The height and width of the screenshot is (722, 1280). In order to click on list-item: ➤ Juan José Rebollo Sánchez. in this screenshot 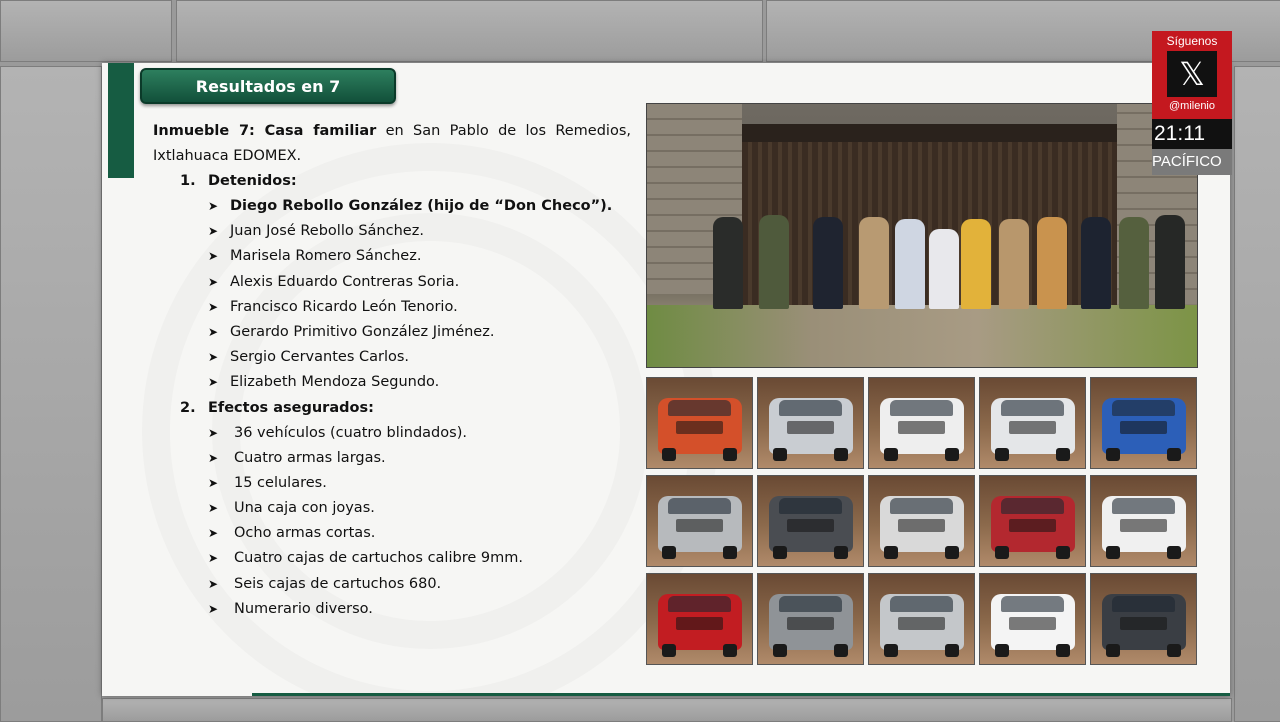, I will do `click(419, 231)`.